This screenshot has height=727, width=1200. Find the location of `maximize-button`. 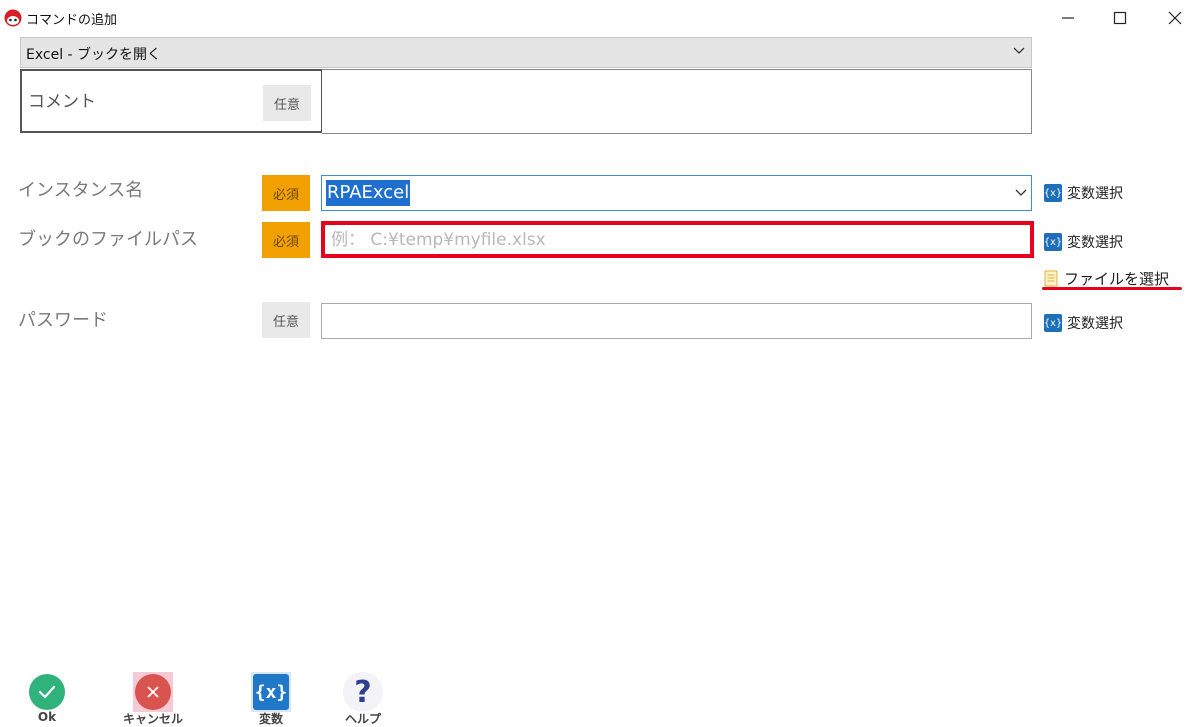

maximize-button is located at coordinates (1120, 18).